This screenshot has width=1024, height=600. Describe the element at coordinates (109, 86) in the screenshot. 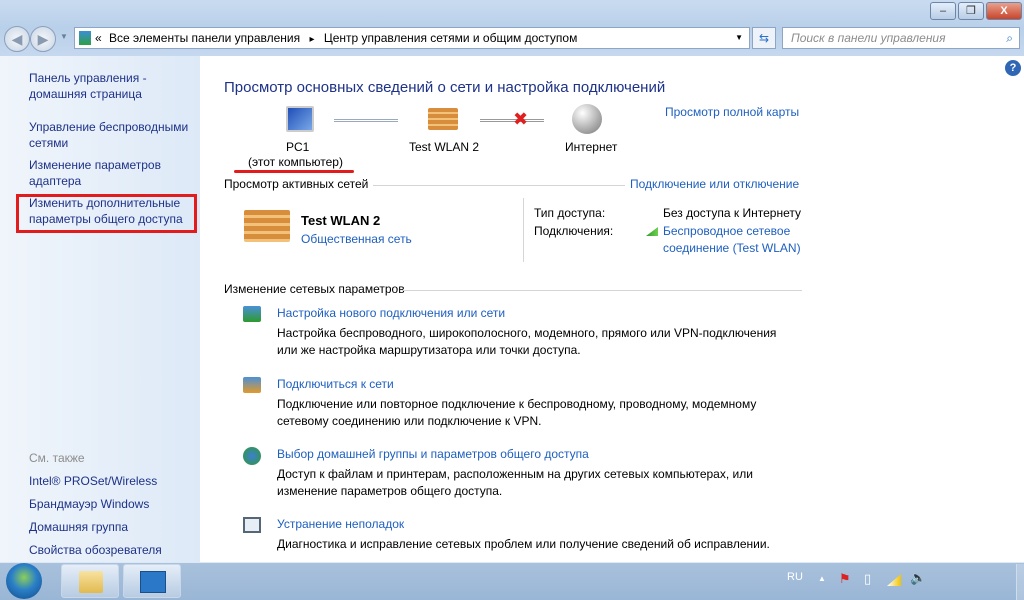

I see `sidebar-item-home: Панель управления - домашняя страница` at that location.